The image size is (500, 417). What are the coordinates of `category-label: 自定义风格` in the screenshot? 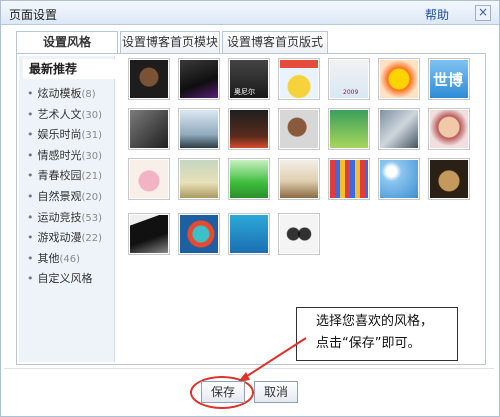 It's located at (65, 279).